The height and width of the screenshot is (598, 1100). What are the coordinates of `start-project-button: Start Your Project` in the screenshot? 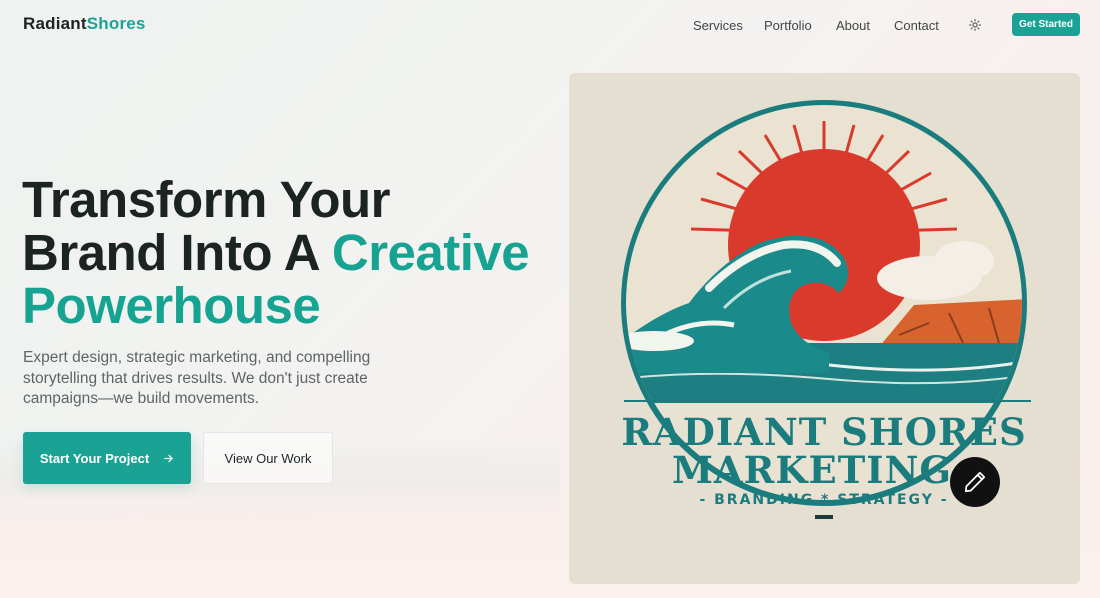 It's located at (107, 458).